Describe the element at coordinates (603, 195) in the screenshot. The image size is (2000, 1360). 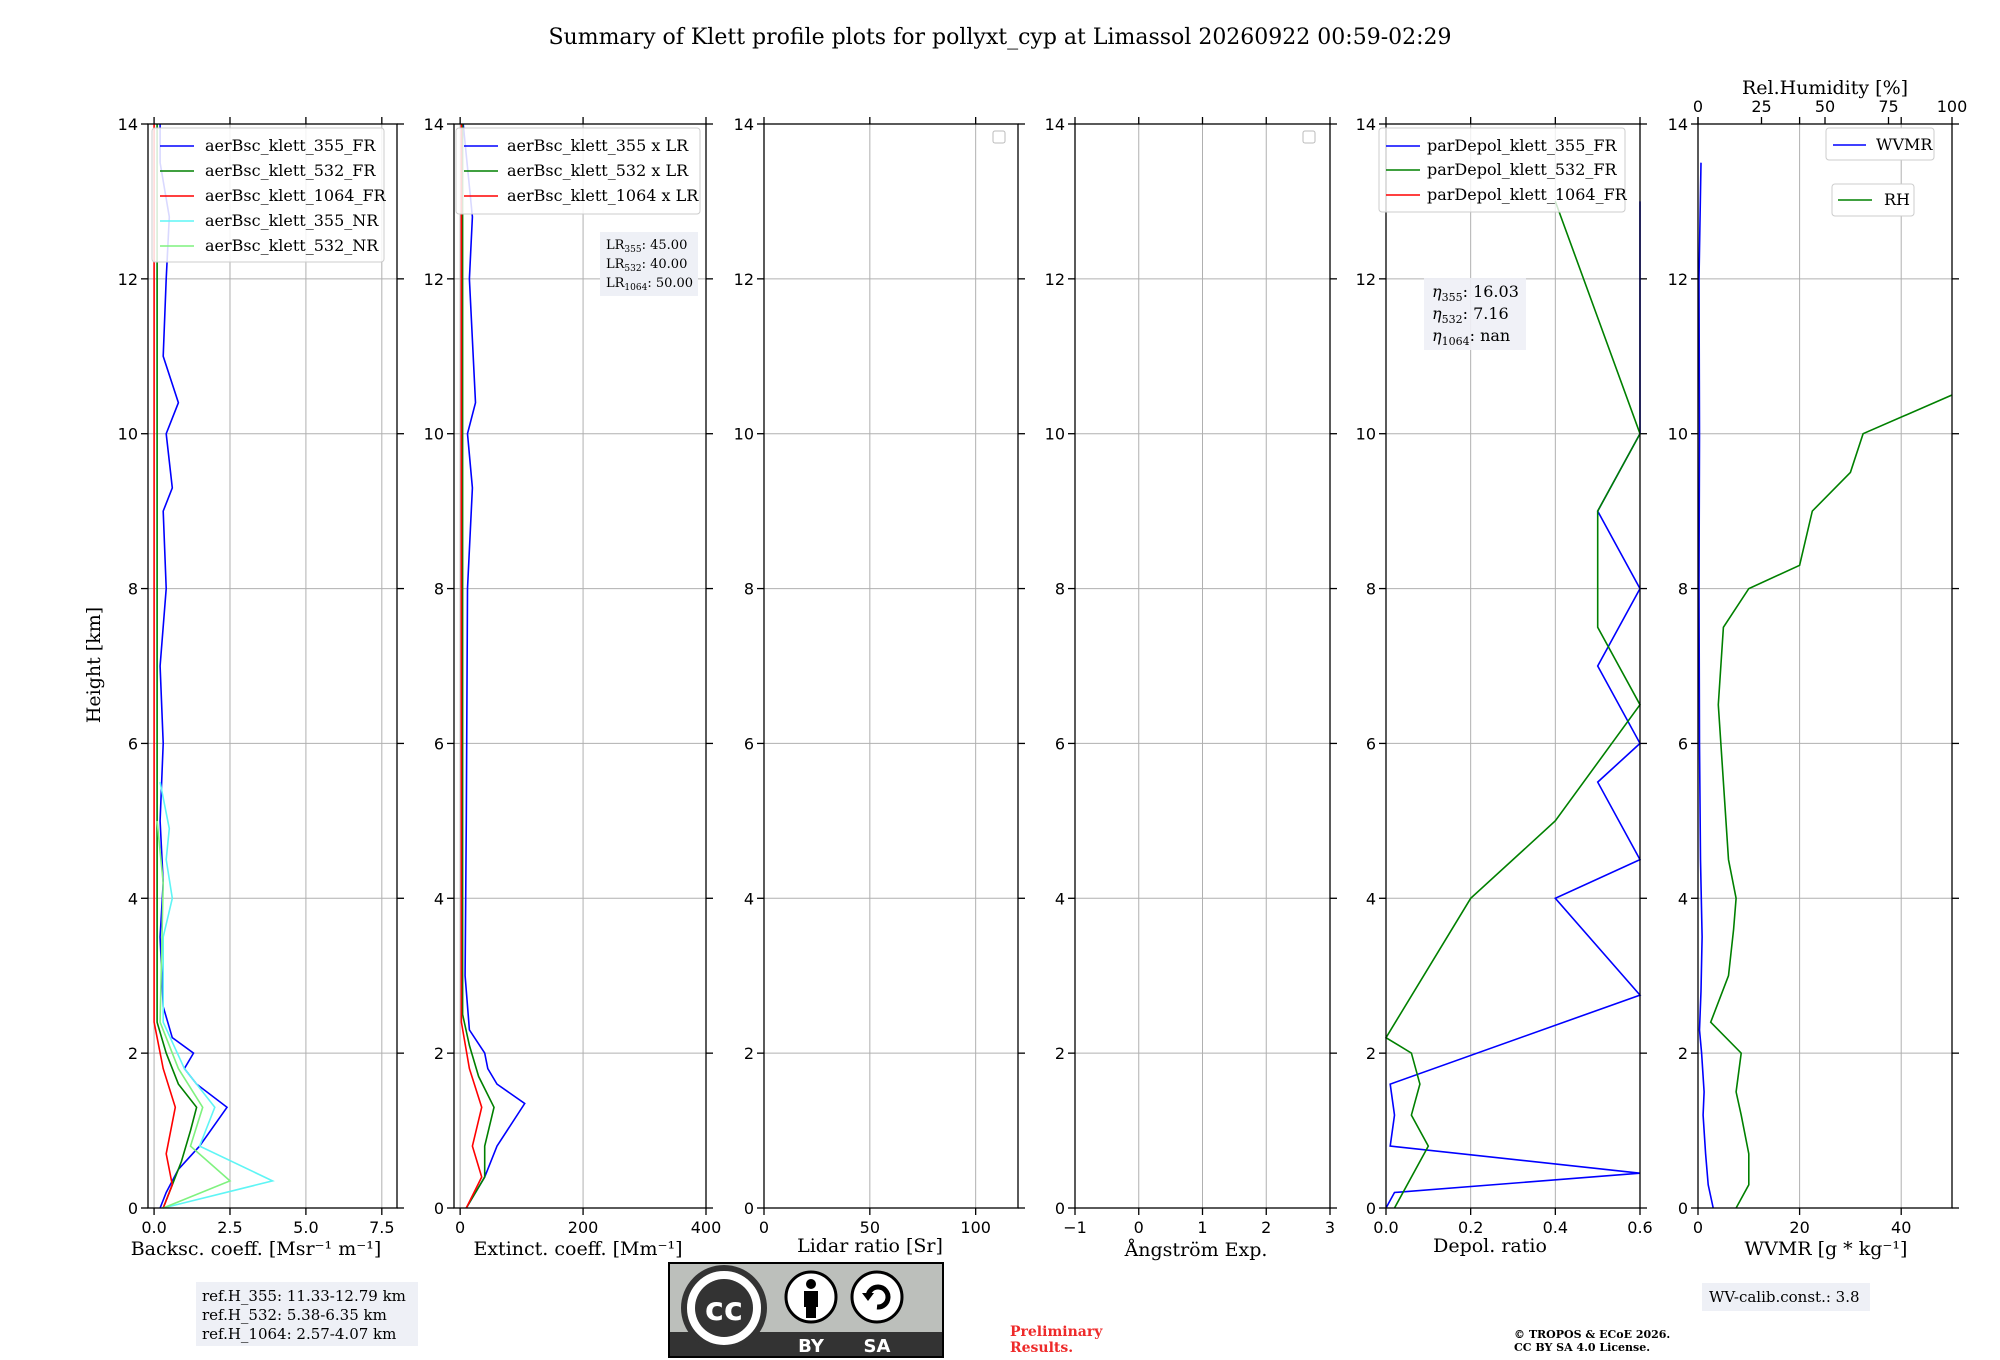
I see `ext-legend-item-2: aerBsc_klett_1064 x LR` at that location.